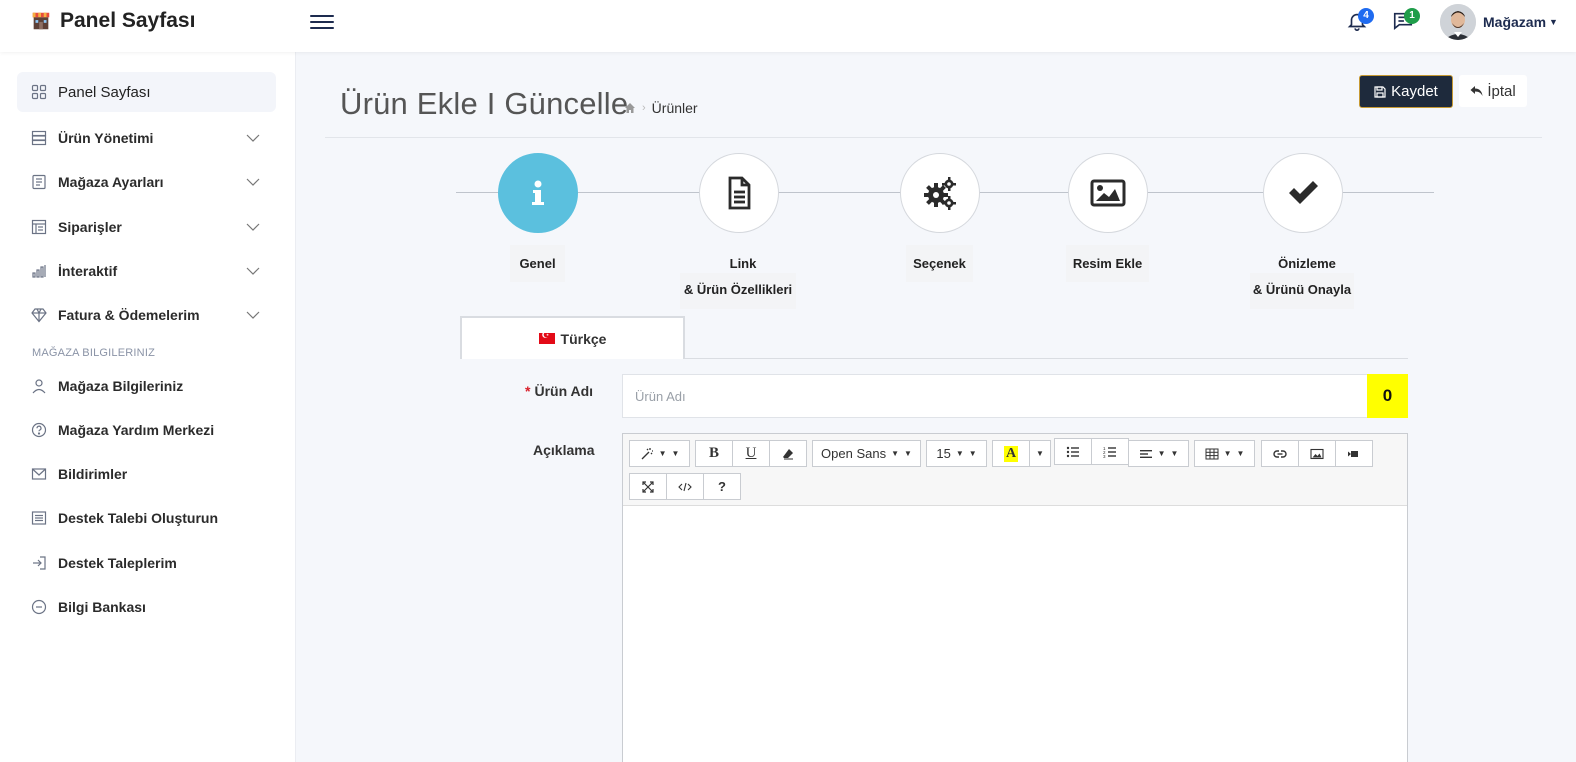 The height and width of the screenshot is (762, 1576). What do you see at coordinates (1280, 453) in the screenshot?
I see `insert-link-button` at bounding box center [1280, 453].